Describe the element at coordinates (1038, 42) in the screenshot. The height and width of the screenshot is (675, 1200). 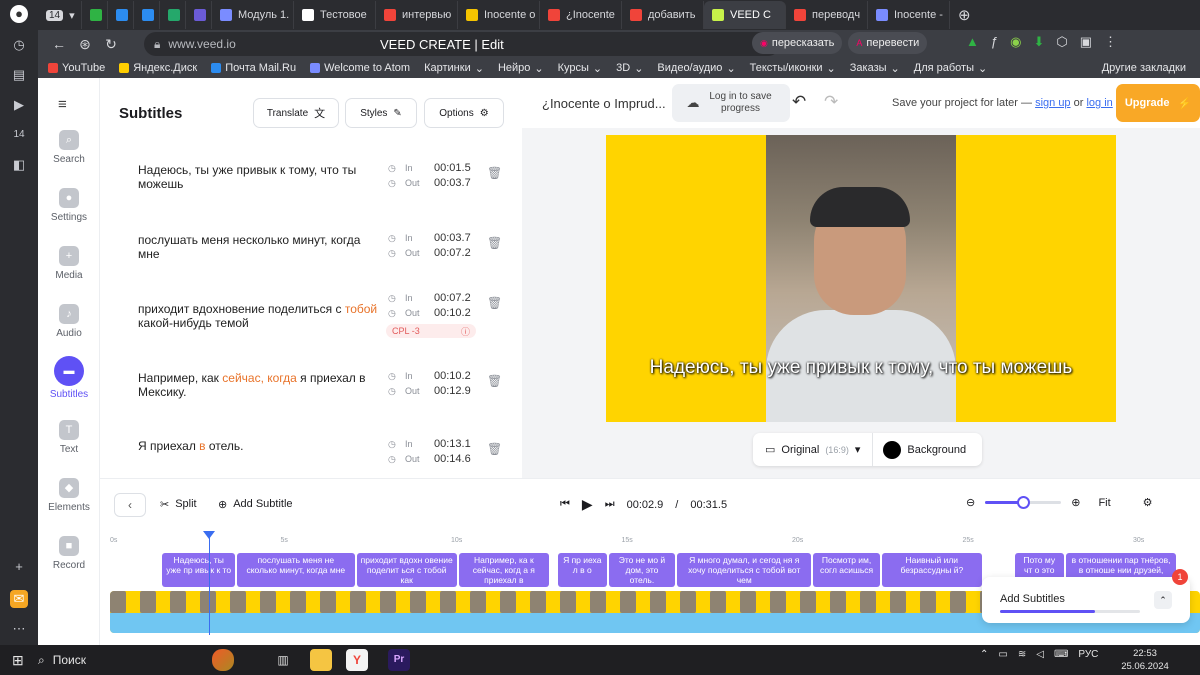
I see `download-icon: ⬇` at that location.